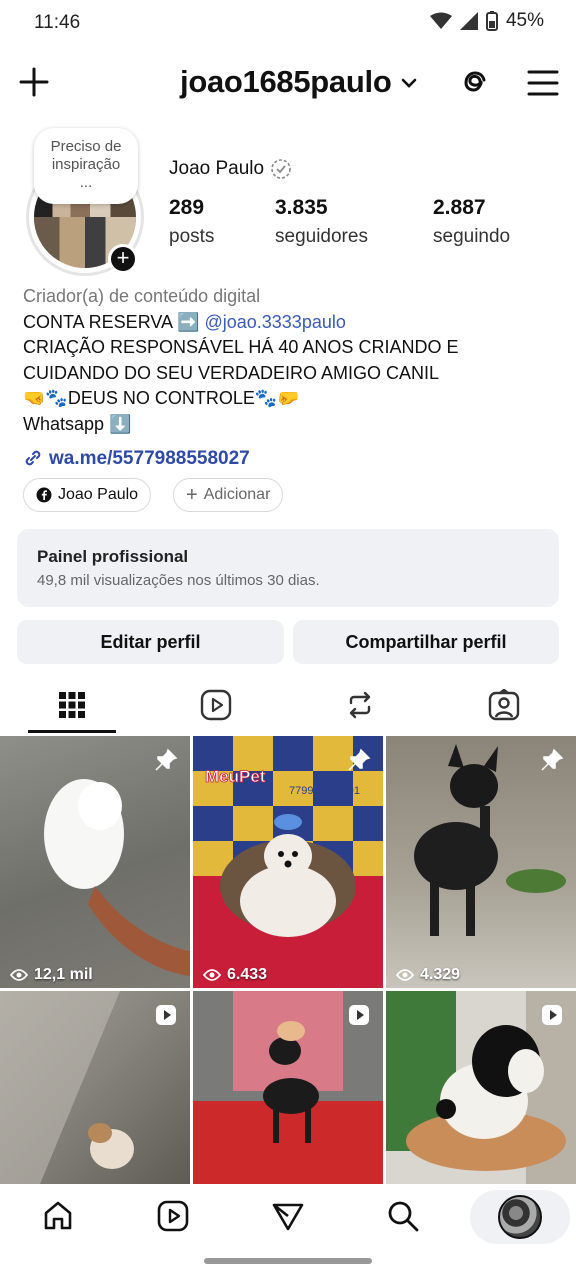 Image resolution: width=576 pixels, height=1280 pixels. What do you see at coordinates (543, 83) in the screenshot?
I see `menu-icon` at bounding box center [543, 83].